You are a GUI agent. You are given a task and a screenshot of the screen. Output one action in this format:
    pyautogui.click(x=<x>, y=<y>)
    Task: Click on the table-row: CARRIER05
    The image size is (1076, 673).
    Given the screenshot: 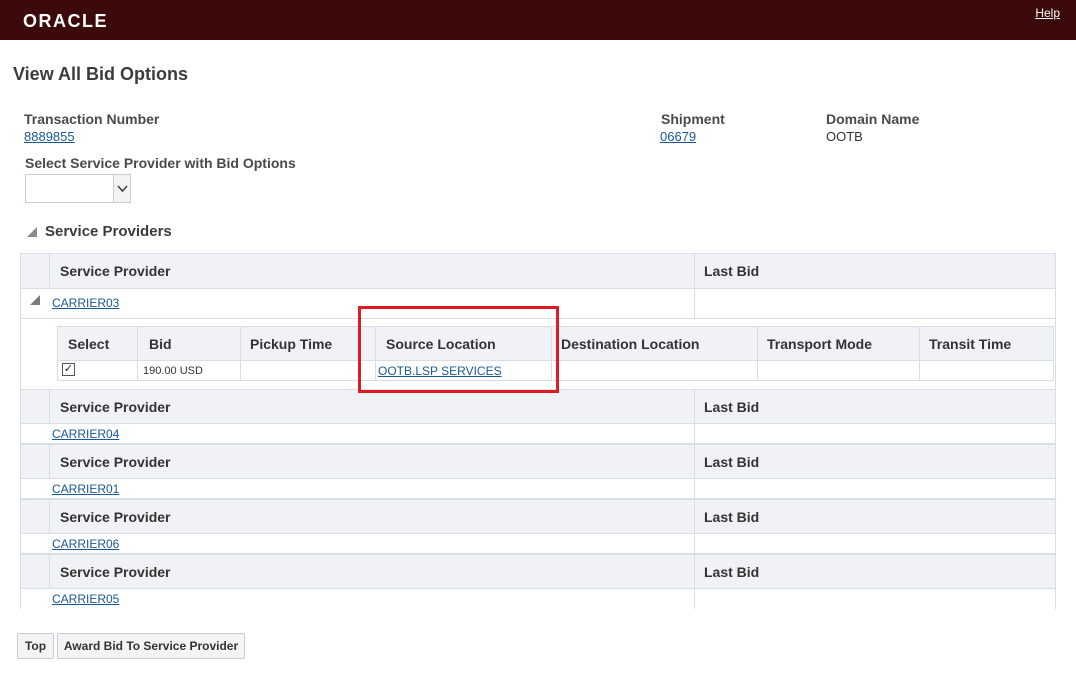 What is the action you would take?
    pyautogui.click(x=538, y=599)
    